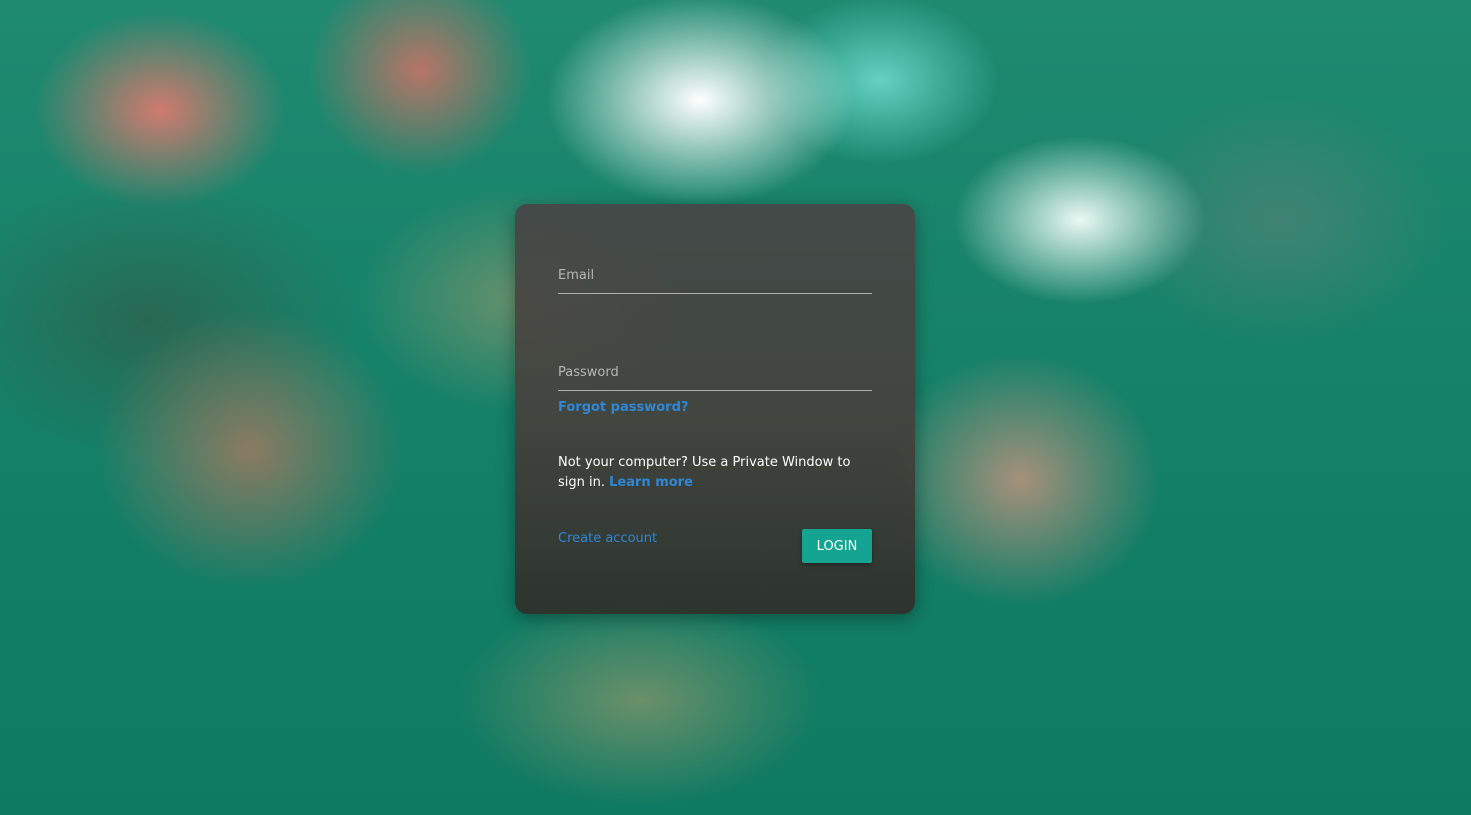 The width and height of the screenshot is (1471, 815). Describe the element at coordinates (623, 407) in the screenshot. I see `forgot-password-link: Forgot password?` at that location.